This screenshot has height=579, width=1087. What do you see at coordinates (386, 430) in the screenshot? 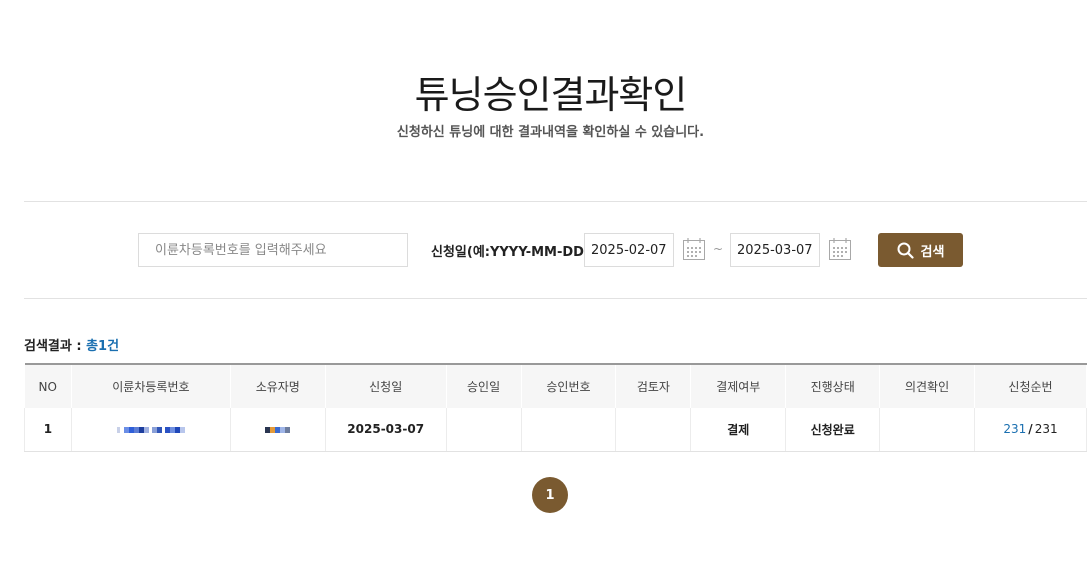
I see `cell-applied-date: 2025-03-07` at bounding box center [386, 430].